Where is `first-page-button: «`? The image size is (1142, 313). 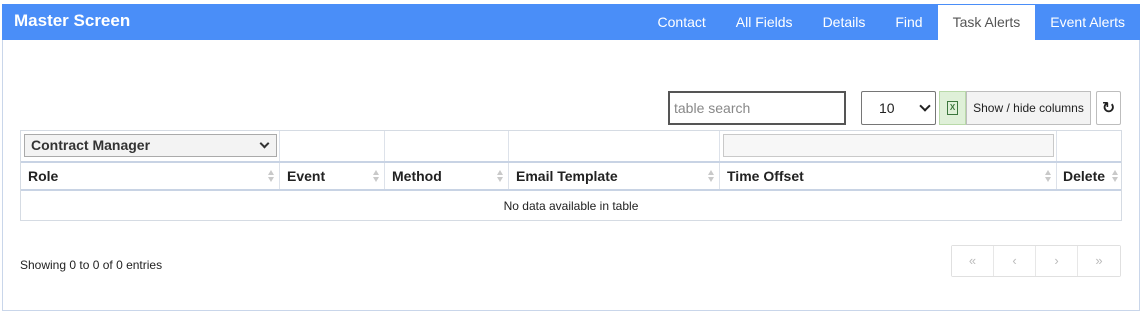
first-page-button: « is located at coordinates (973, 261).